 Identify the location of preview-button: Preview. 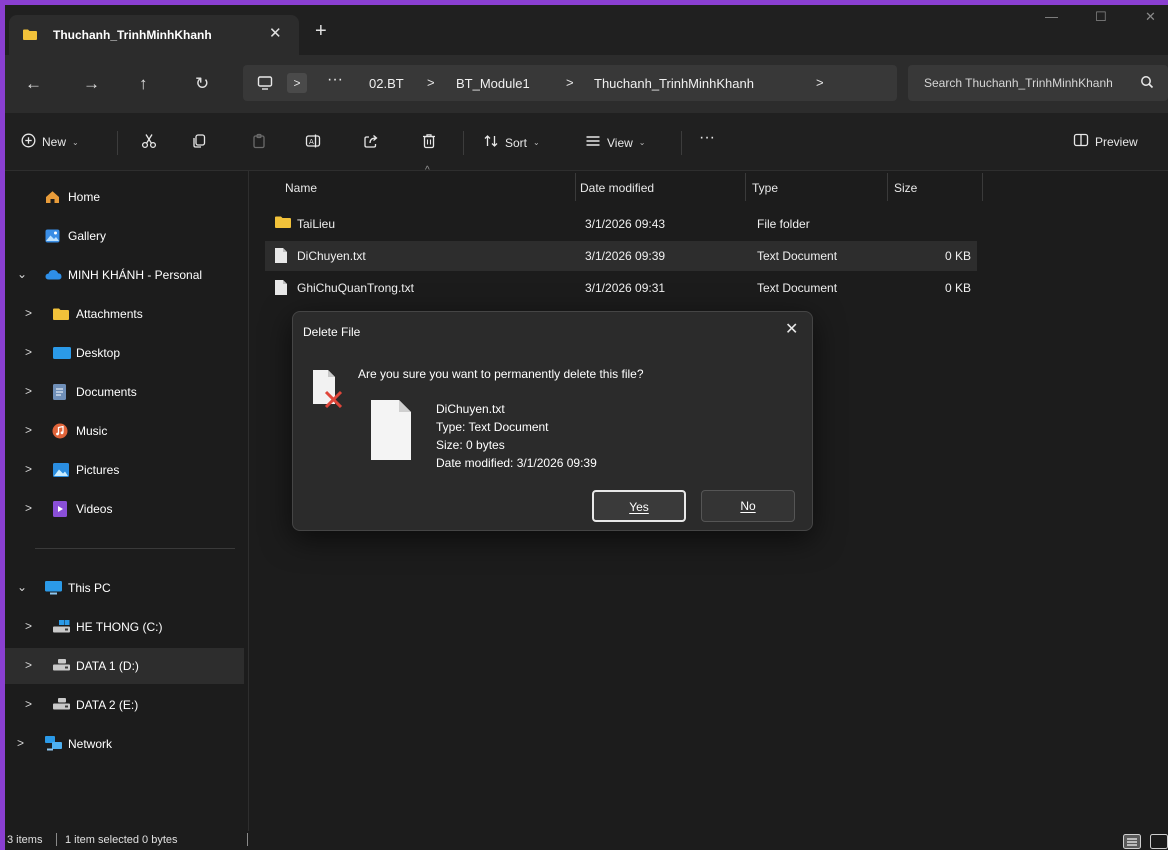
(1105, 141).